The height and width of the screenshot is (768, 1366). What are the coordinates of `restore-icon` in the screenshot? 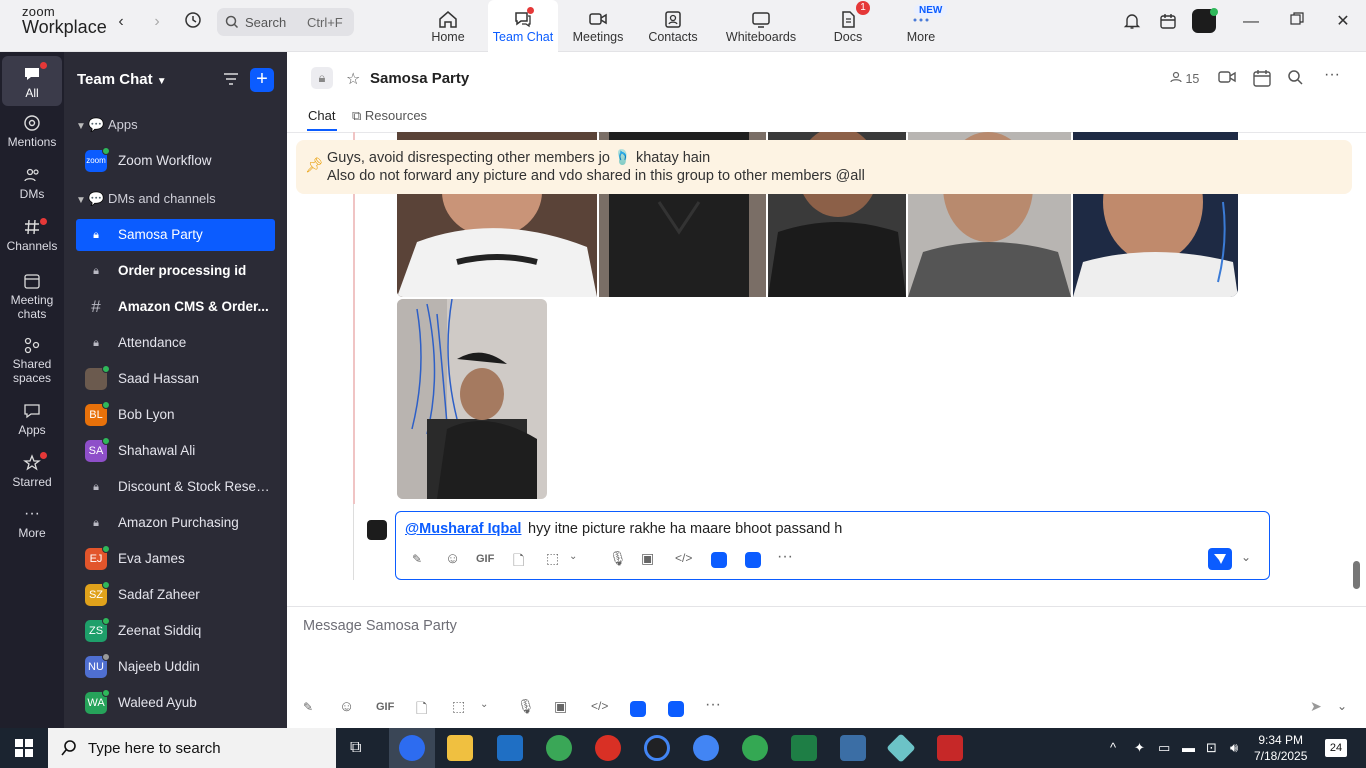 It's located at (1297, 22).